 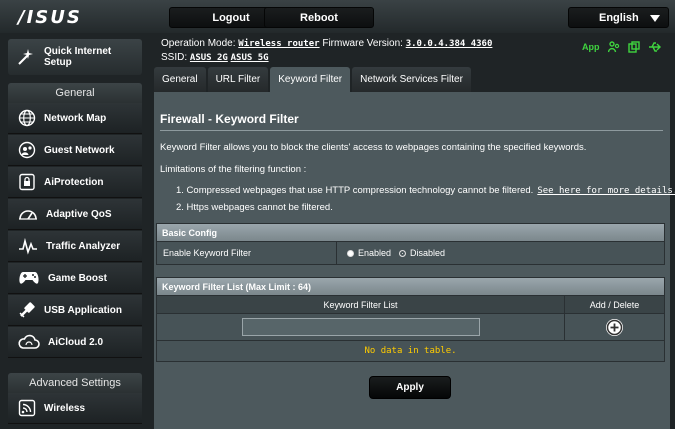 What do you see at coordinates (449, 44) in the screenshot?
I see `firmware-link: 3.0.0.4.384_4360` at bounding box center [449, 44].